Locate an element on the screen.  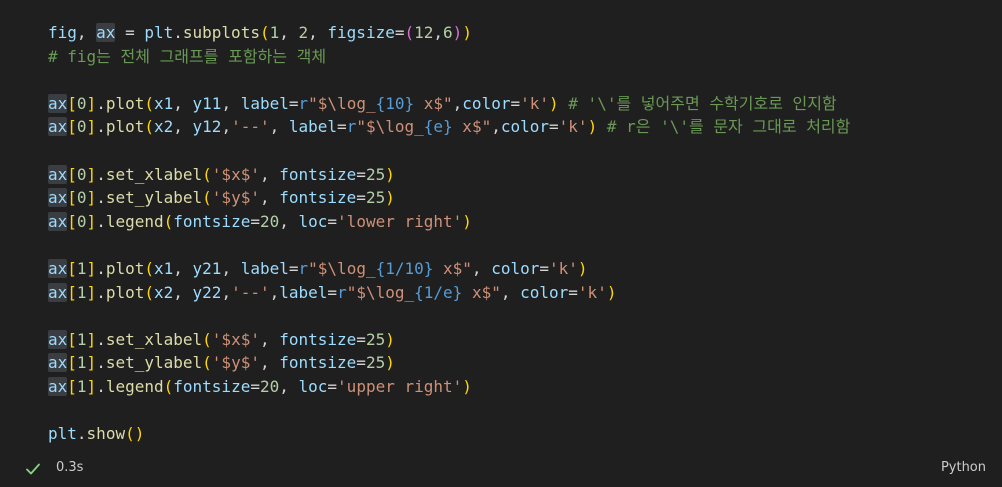
code-token: y21 is located at coordinates (207, 268).